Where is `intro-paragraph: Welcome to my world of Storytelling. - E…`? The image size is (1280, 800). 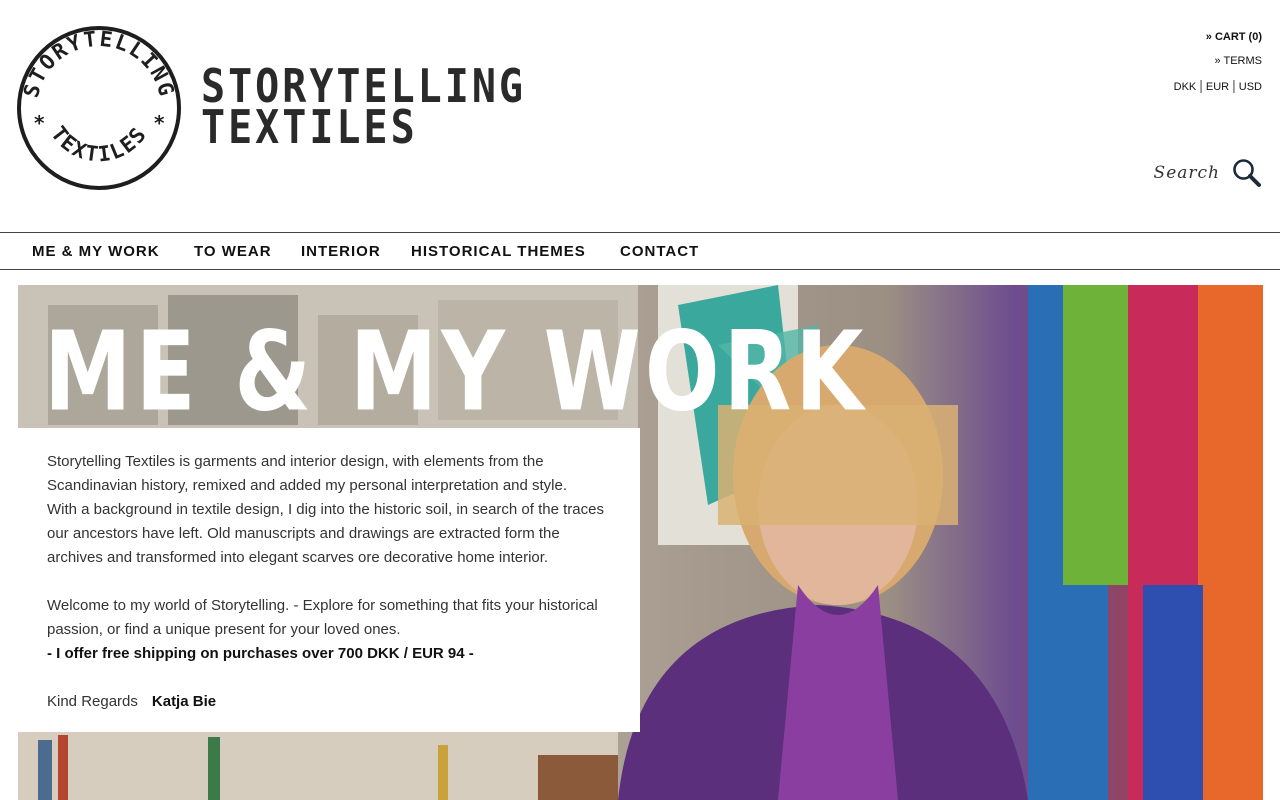
intro-paragraph: Welcome to my world of Storytelling. - E… is located at coordinates (322, 617).